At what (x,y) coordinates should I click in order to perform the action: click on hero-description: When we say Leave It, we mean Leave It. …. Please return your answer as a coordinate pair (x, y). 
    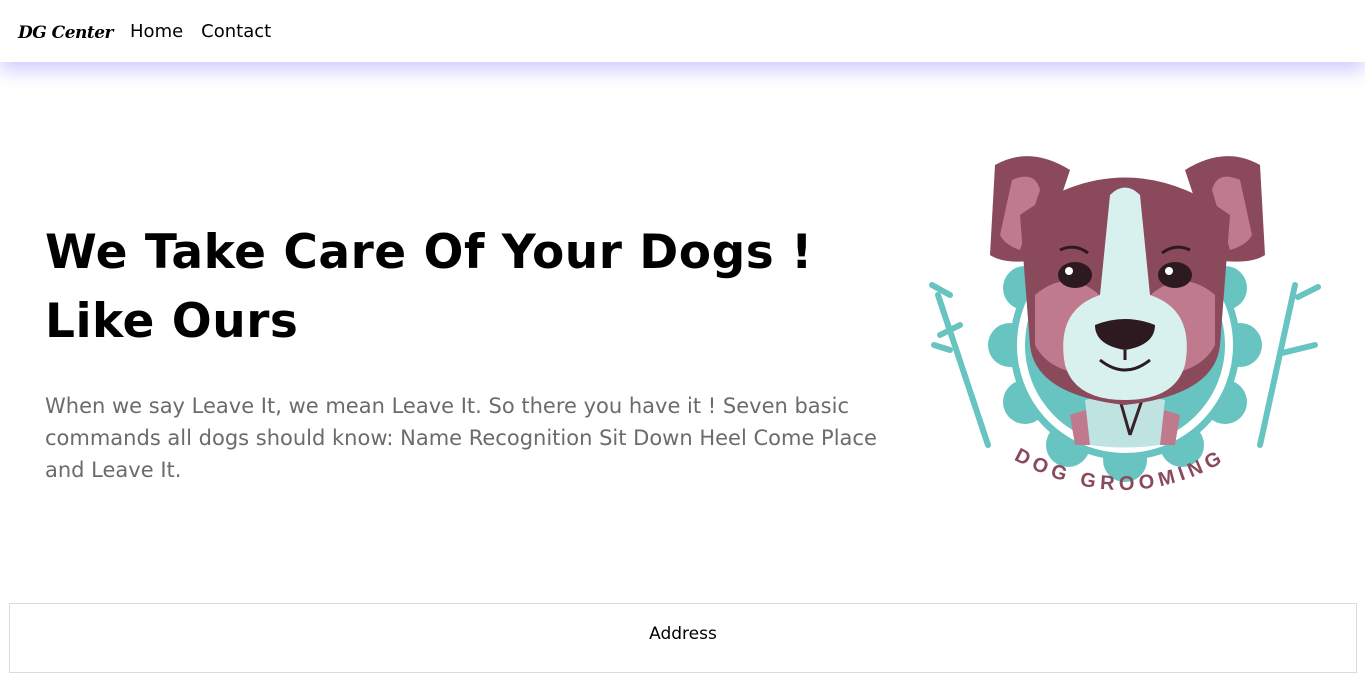
    Looking at the image, I should click on (461, 438).